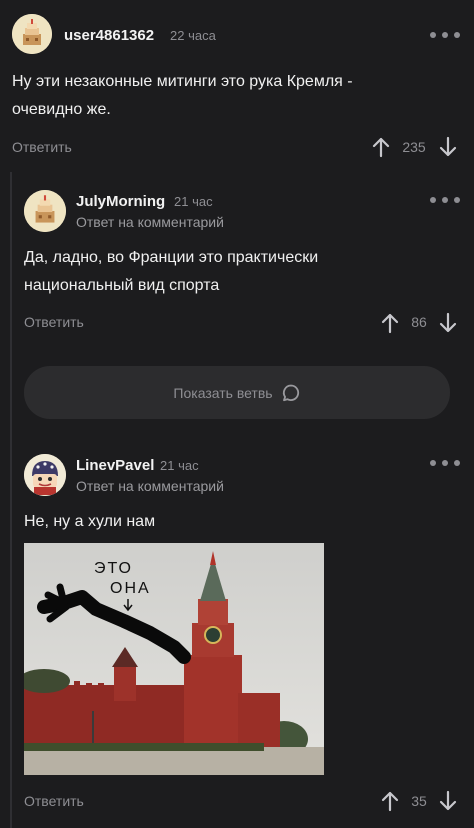 The height and width of the screenshot is (828, 474). I want to click on comment-username: LinevPavel, so click(115, 465).